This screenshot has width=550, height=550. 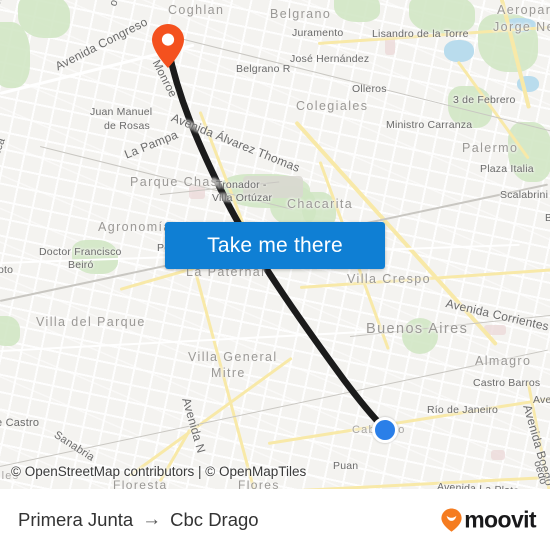 I want to click on moovit-wordmark: moovit, so click(x=500, y=519).